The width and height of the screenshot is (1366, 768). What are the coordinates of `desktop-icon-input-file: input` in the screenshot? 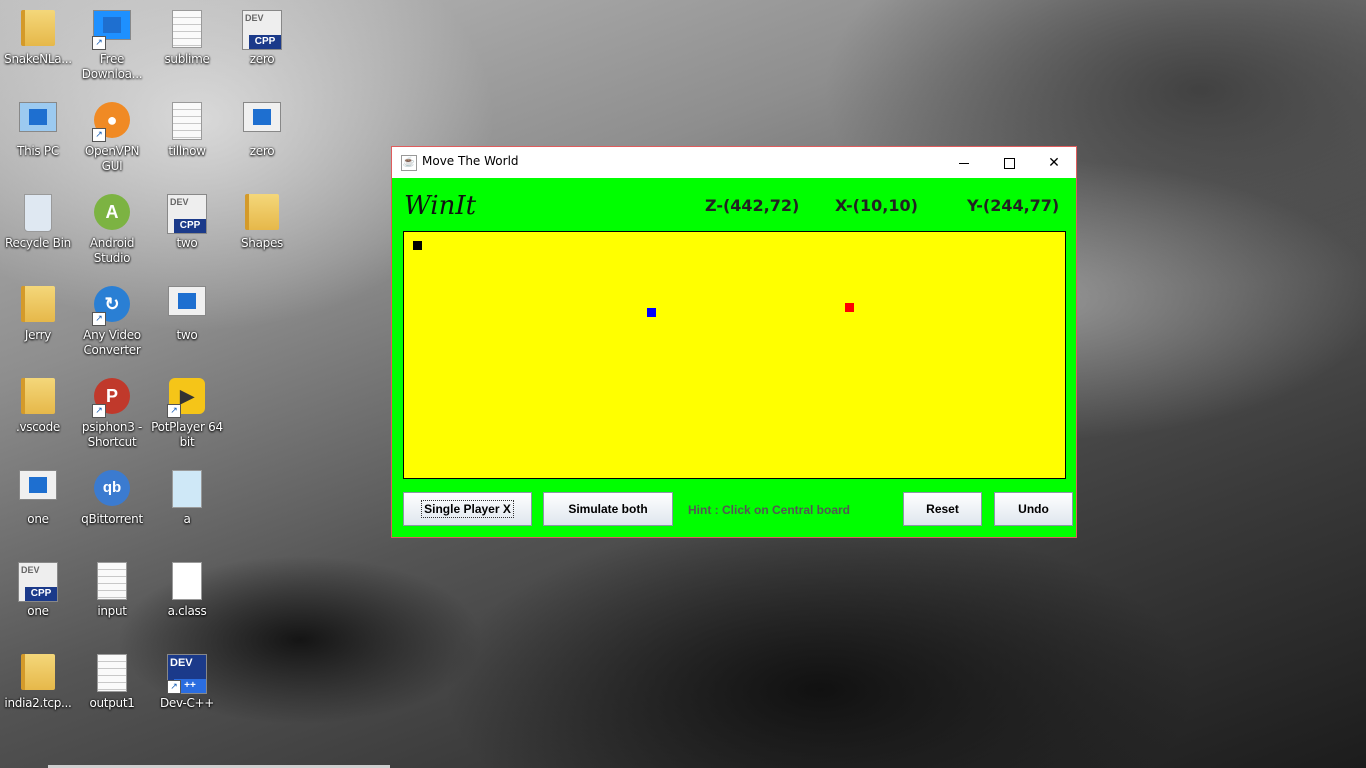 It's located at (112, 587).